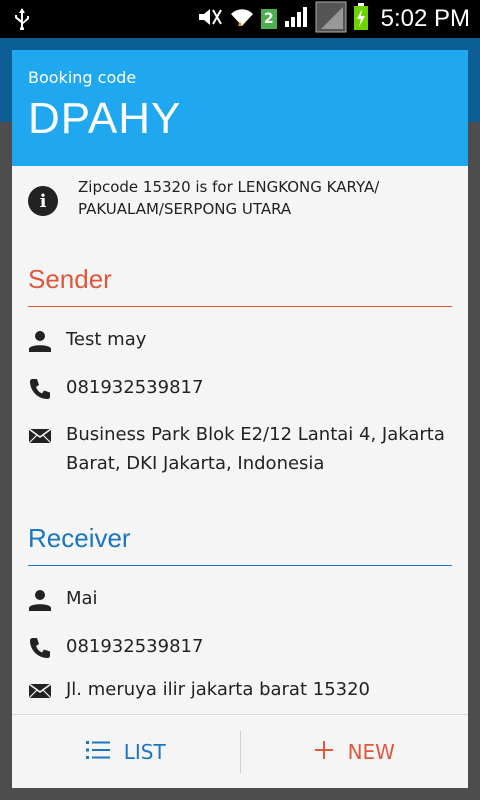  I want to click on list-button: LIST, so click(126, 751).